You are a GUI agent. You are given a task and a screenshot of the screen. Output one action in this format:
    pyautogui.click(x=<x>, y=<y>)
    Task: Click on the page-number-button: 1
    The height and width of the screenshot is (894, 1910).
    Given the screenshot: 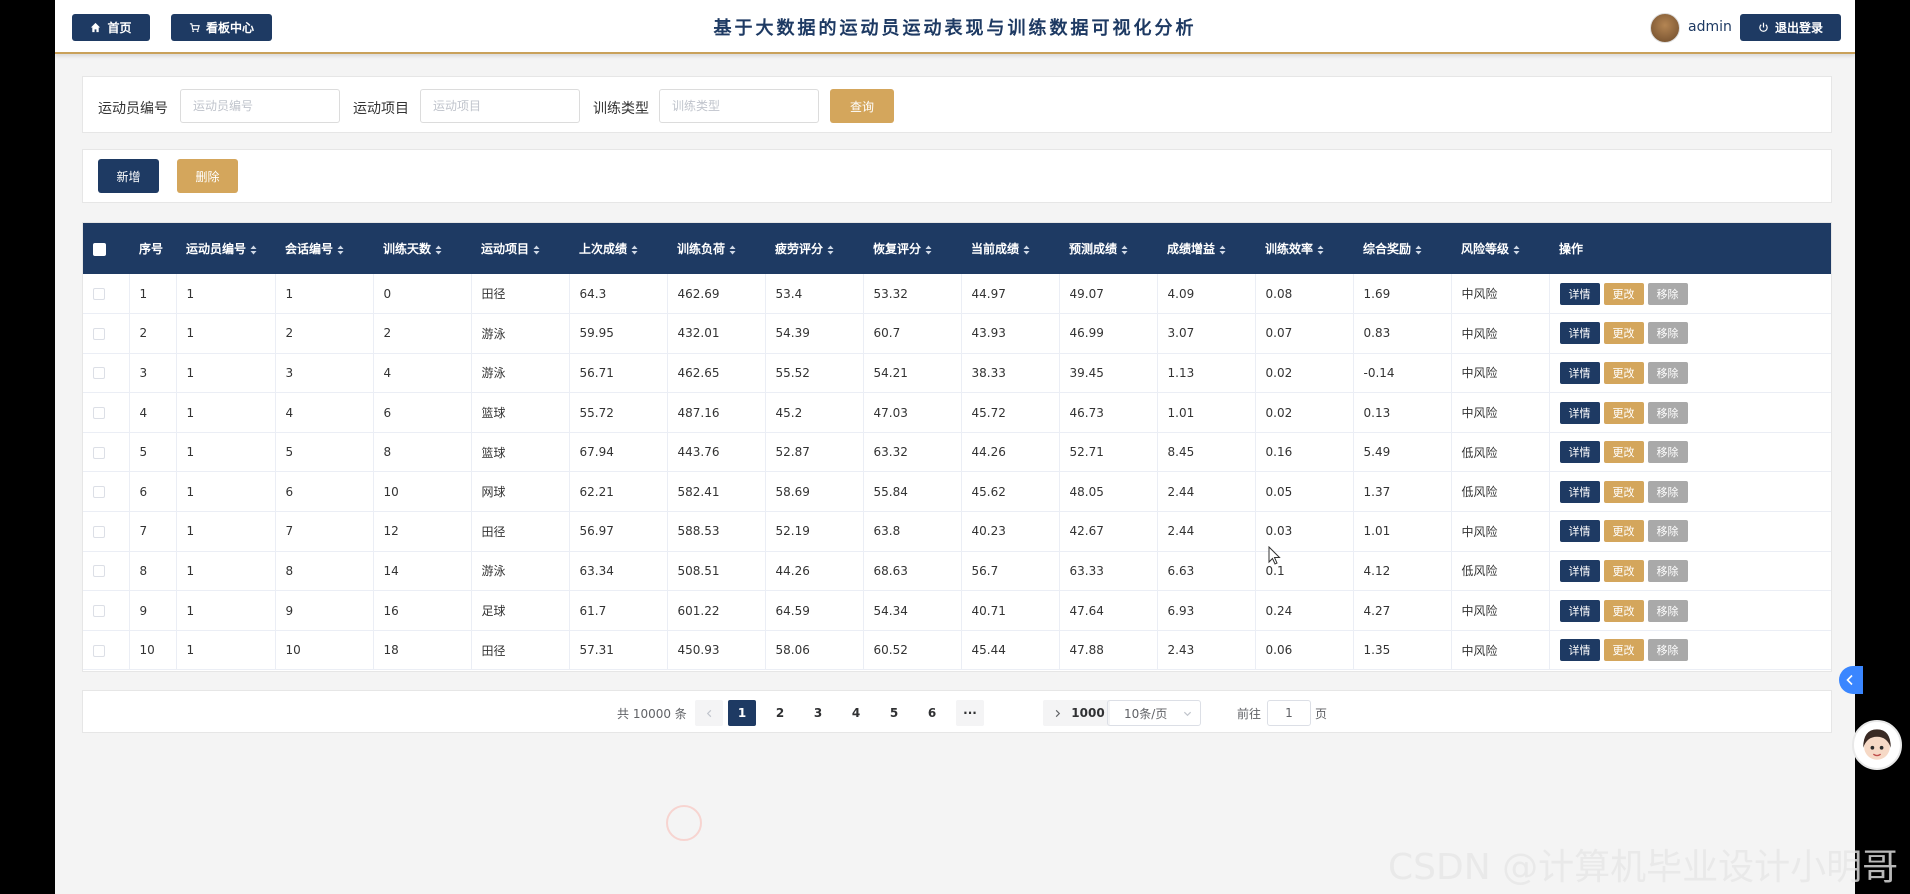 What is the action you would take?
    pyautogui.click(x=742, y=713)
    